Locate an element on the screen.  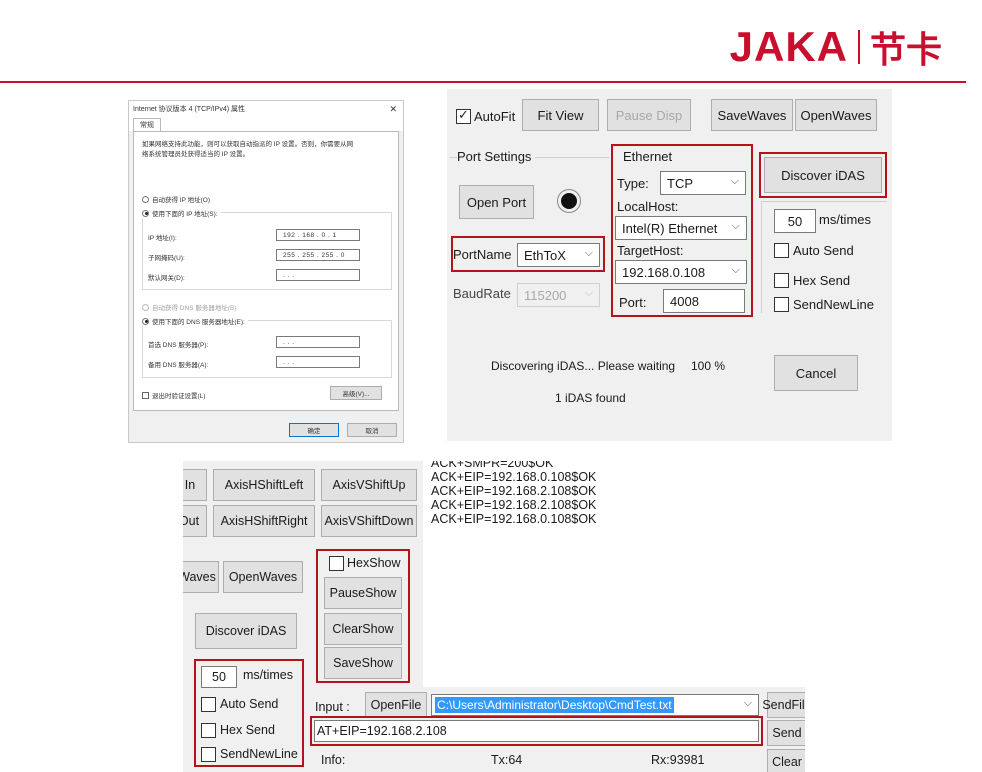
axis-h-shift-left-button: AxisHShiftLeft is located at coordinates (264, 485).